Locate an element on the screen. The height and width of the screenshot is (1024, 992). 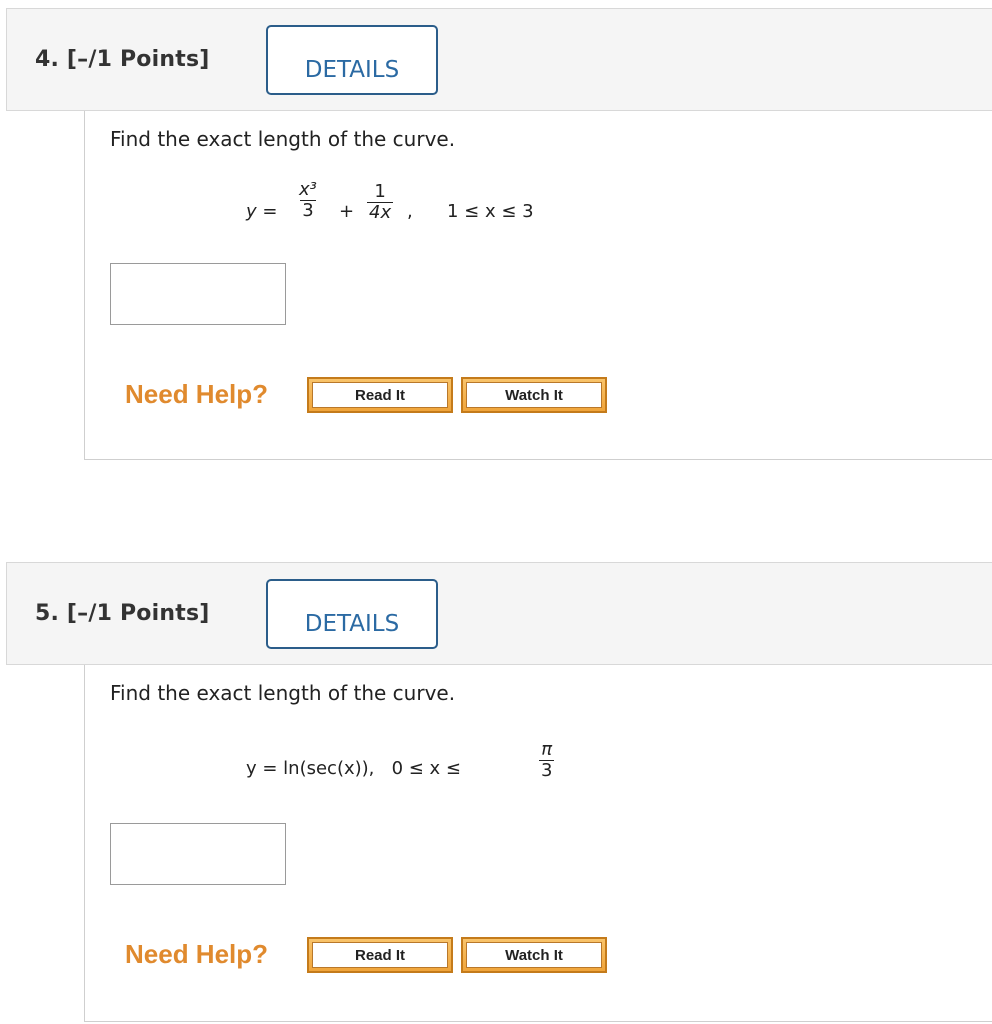
equation-comma: , is located at coordinates (410, 211).